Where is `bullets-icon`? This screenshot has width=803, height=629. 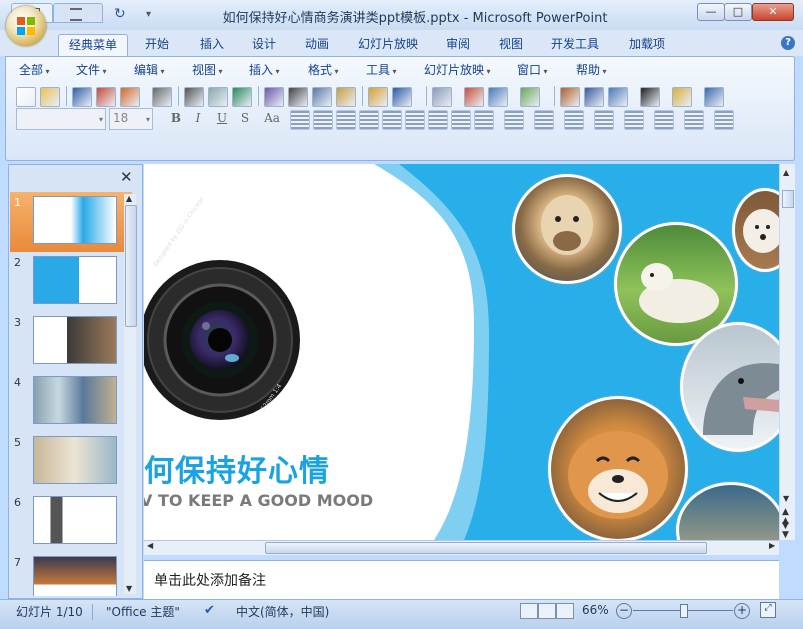
bullets-icon is located at coordinates (438, 120).